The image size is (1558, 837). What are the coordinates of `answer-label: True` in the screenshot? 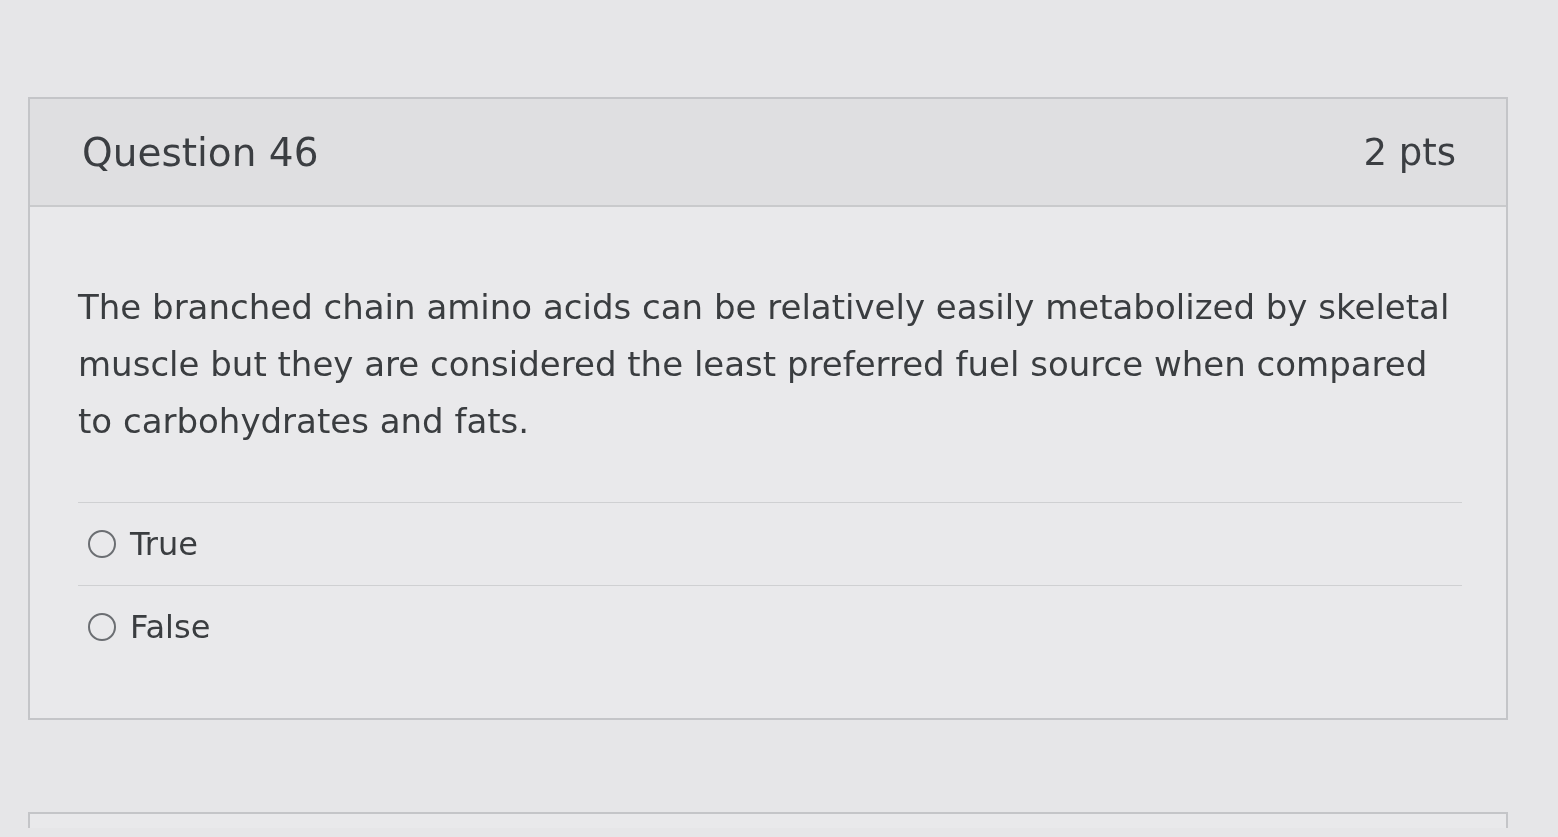 It's located at (164, 544).